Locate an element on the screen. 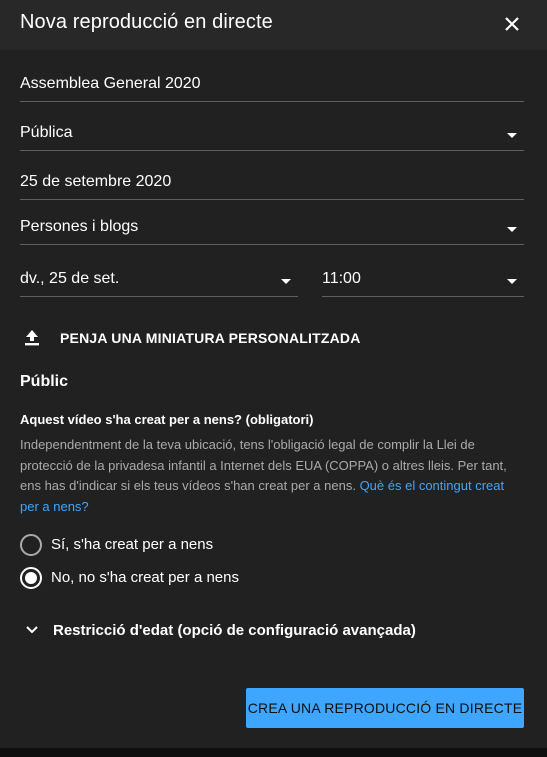 The height and width of the screenshot is (757, 547). chevron-down-icon is located at coordinates (32, 630).